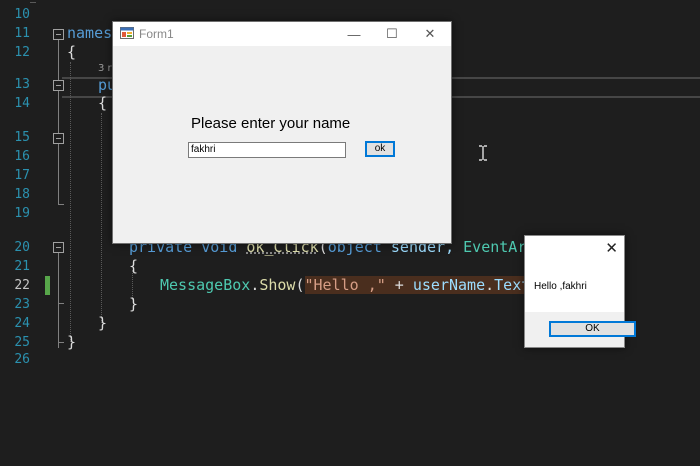 This screenshot has width=700, height=466. Describe the element at coordinates (156, 34) in the screenshot. I see `window-title: Form1` at that location.